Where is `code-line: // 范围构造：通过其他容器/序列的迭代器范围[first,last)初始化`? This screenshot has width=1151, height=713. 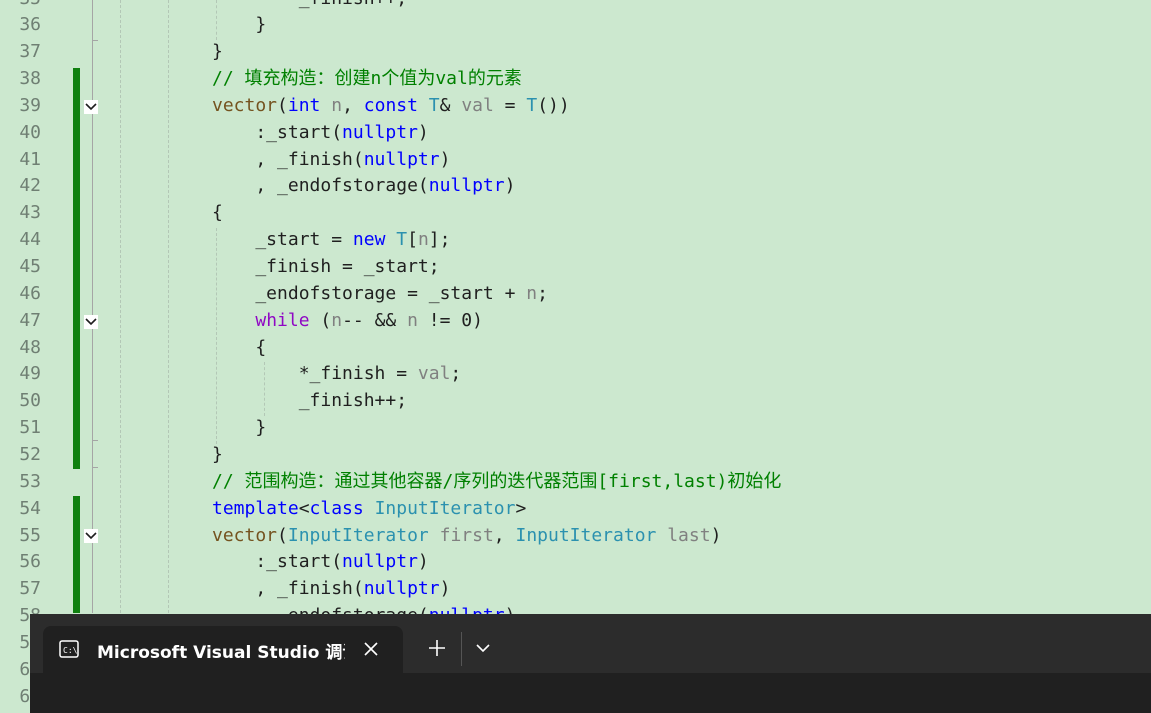
code-line: // 范围构造：通过其他容器/序列的迭代器范围[first,last)初始化 is located at coordinates (496, 482).